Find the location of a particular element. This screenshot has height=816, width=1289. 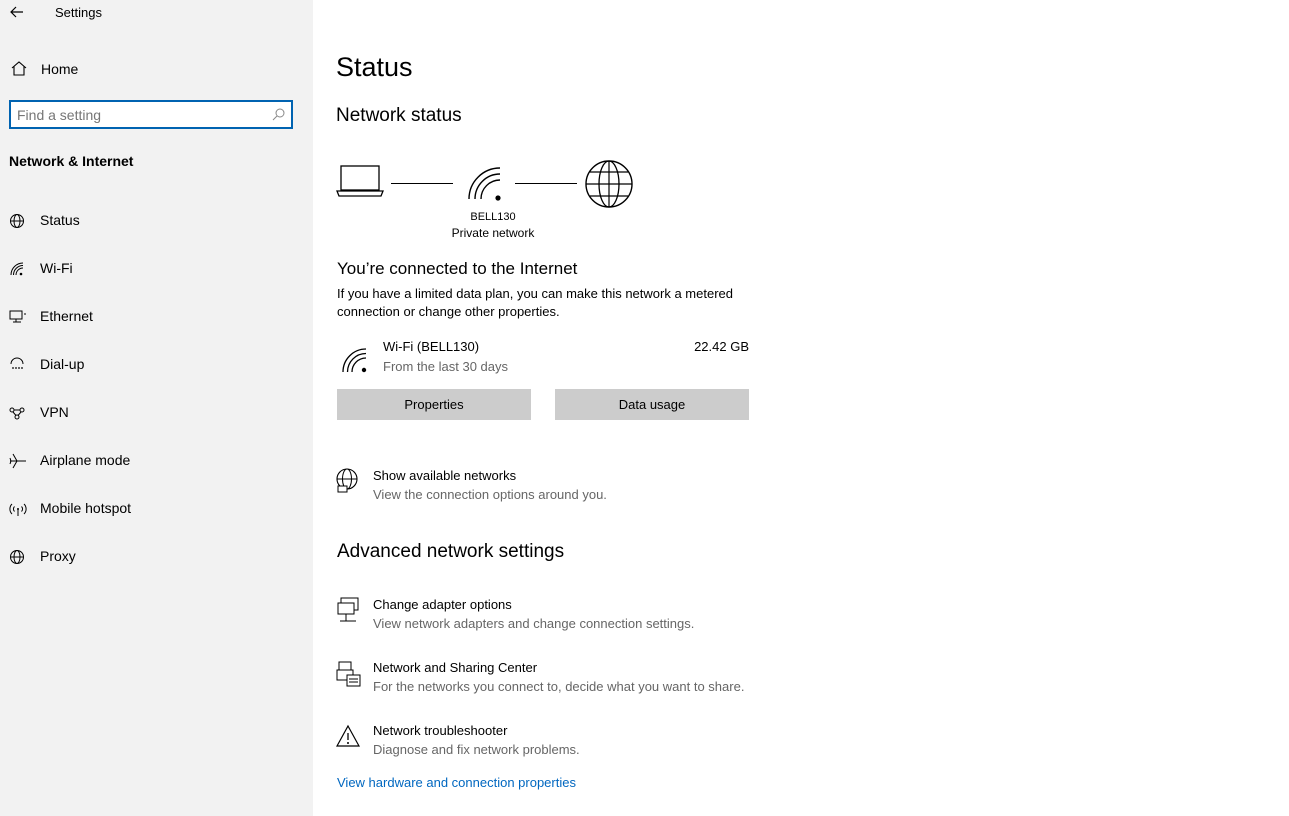

sharing-center-title: Network and Sharing Center is located at coordinates (455, 667).